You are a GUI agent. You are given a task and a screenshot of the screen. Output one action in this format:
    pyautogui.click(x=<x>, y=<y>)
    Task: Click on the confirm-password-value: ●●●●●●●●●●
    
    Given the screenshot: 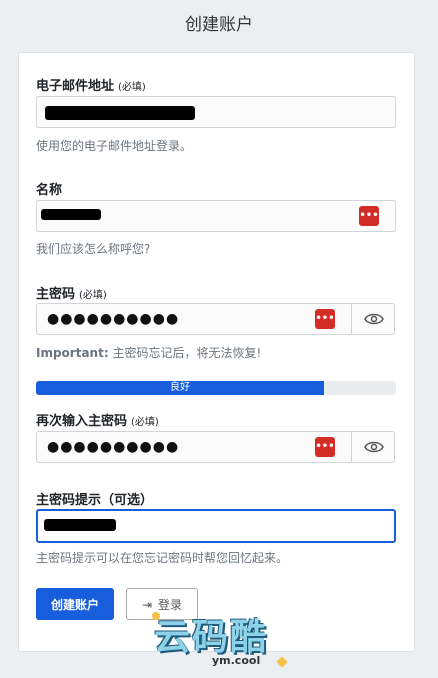 What is the action you would take?
    pyautogui.click(x=113, y=447)
    